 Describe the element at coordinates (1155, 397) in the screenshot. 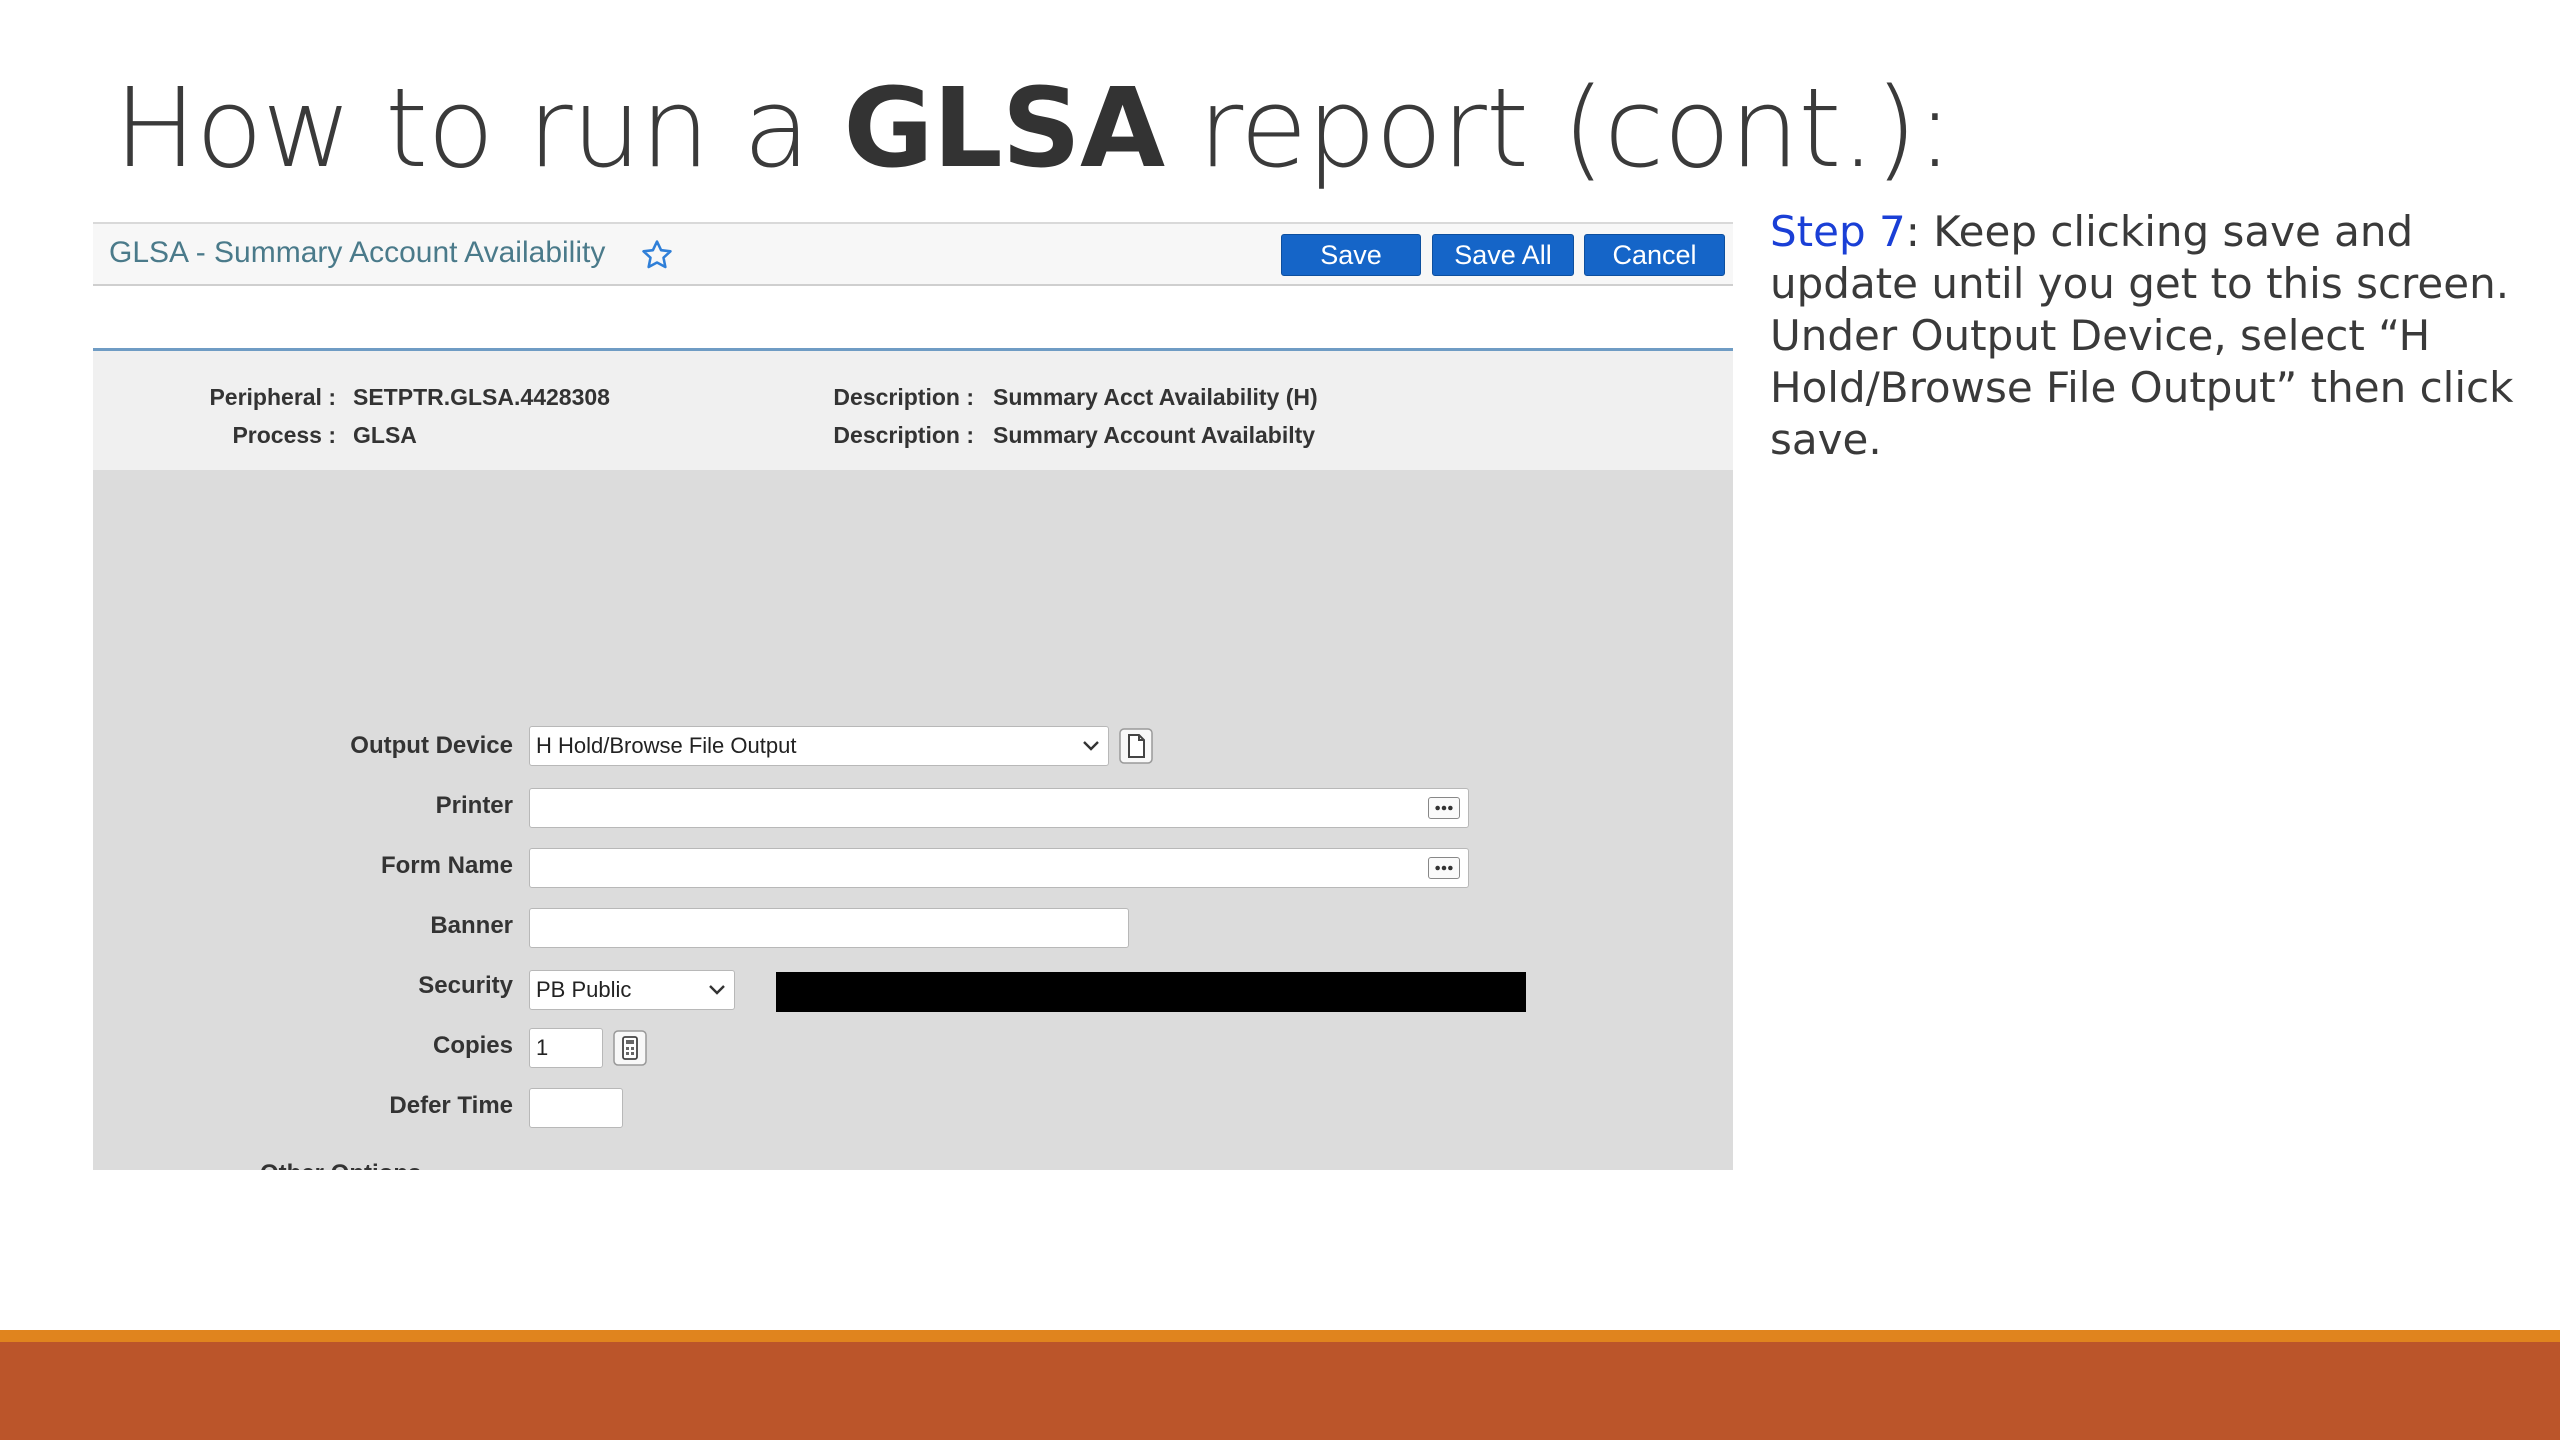

I see `description1-value: Summary Acct Availability (H)` at that location.